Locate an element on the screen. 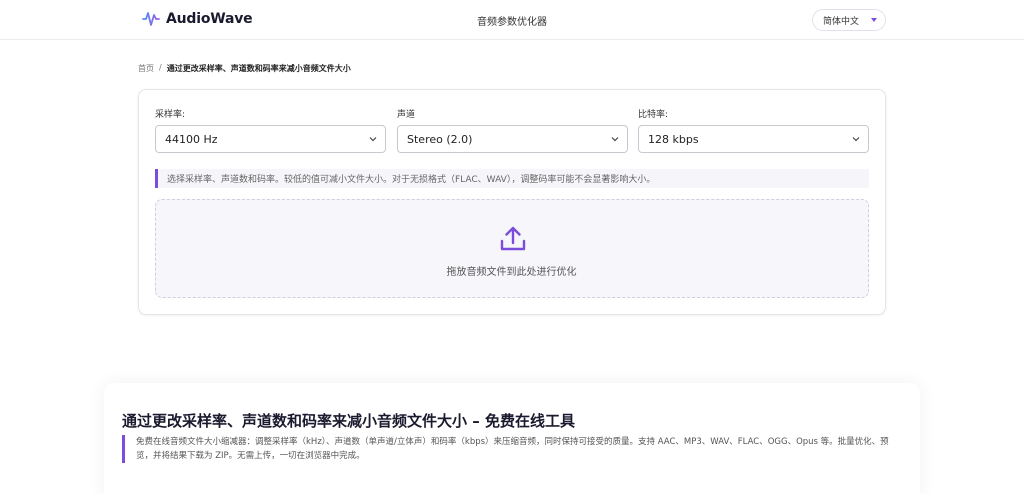 This screenshot has width=1024, height=494. file-dropzone: 拖放音频文件到此处进行优化 is located at coordinates (512, 248).